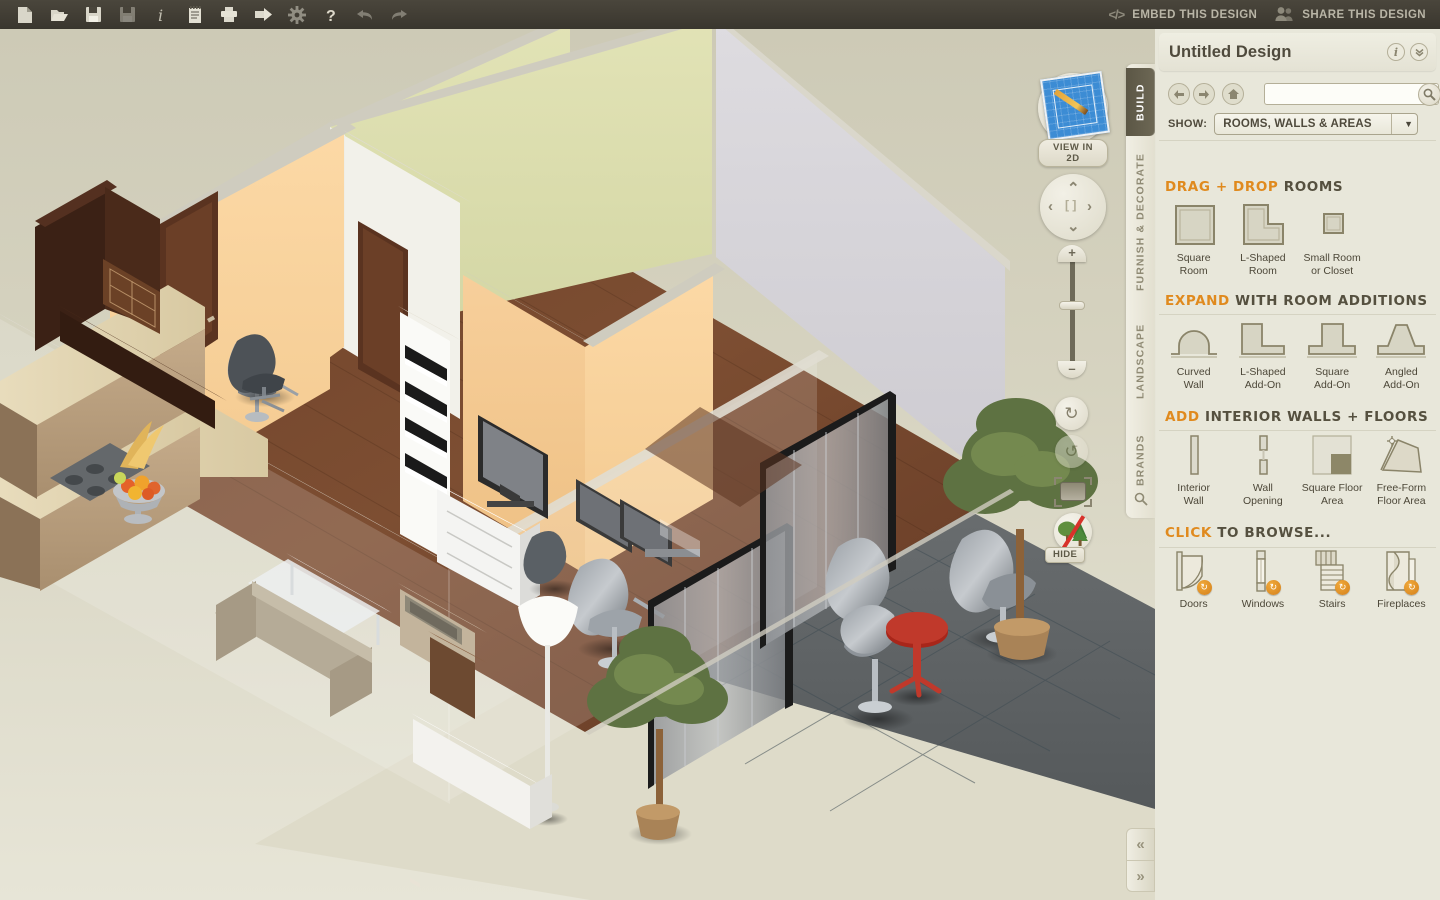 The height and width of the screenshot is (900, 1440). What do you see at coordinates (1073, 532) in the screenshot?
I see `hide-plants-icon` at bounding box center [1073, 532].